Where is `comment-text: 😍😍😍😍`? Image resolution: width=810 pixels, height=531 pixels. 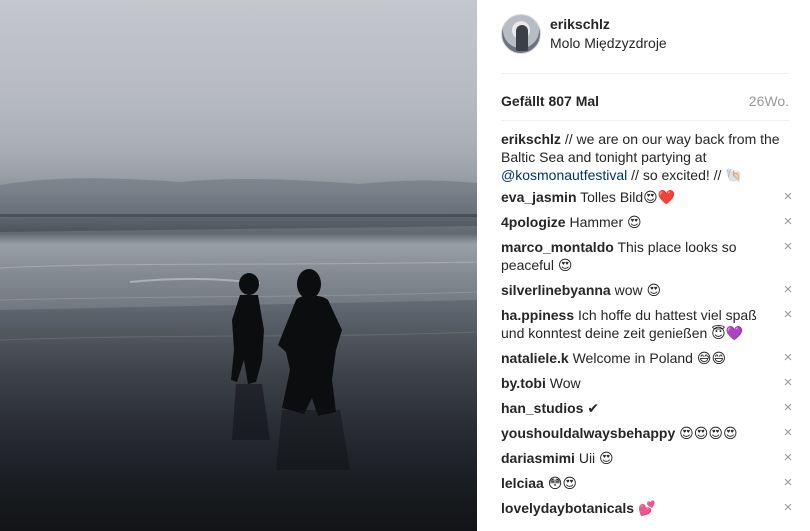
comment-text: 😍😍😍😍 is located at coordinates (706, 433).